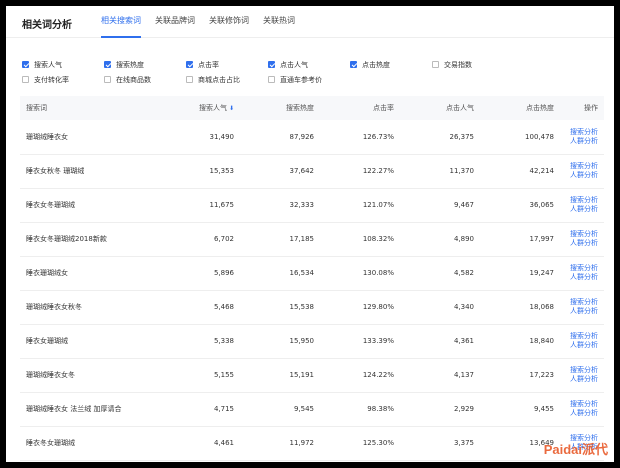 The image size is (620, 468). Describe the element at coordinates (473, 65) in the screenshot. I see `filter-trade-index: 交易指数` at that location.